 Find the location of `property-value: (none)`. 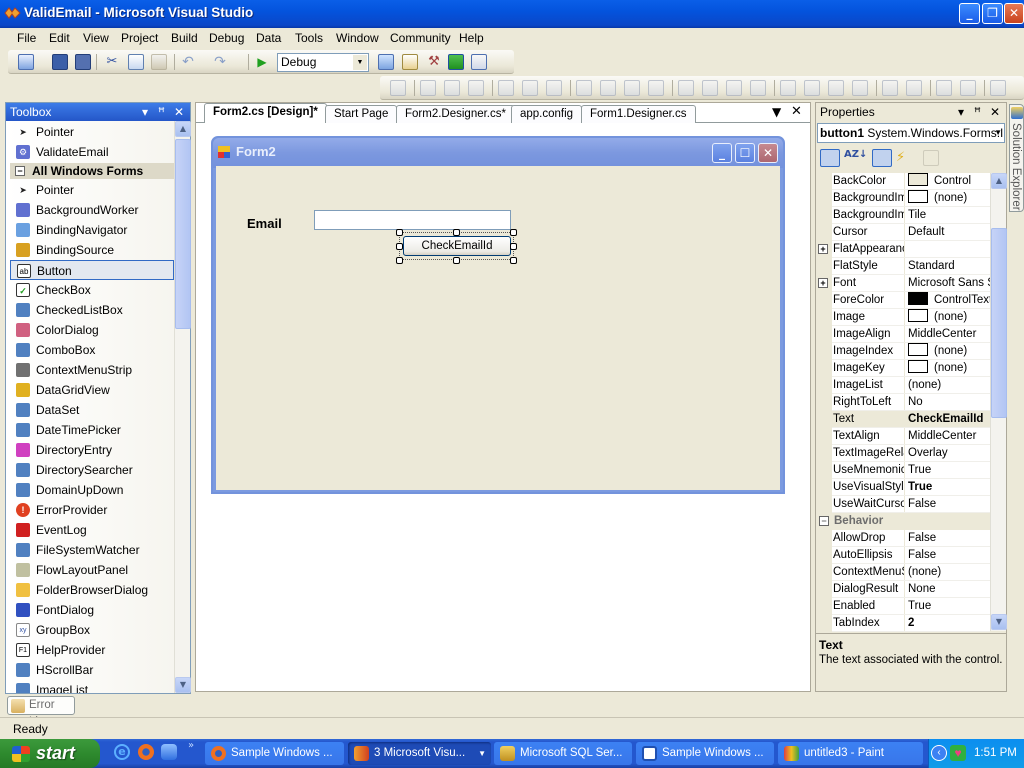

property-value: (none) is located at coordinates (949, 572).